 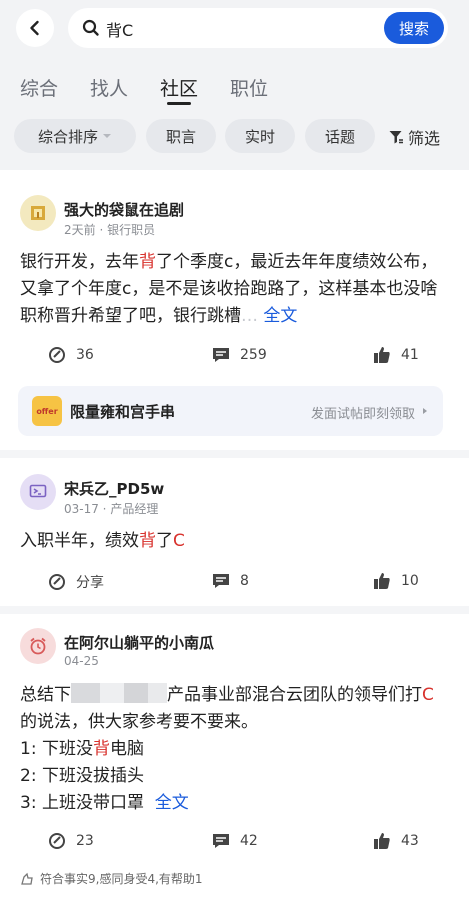 What do you see at coordinates (396, 841) in the screenshot?
I see `like-action: 43` at bounding box center [396, 841].